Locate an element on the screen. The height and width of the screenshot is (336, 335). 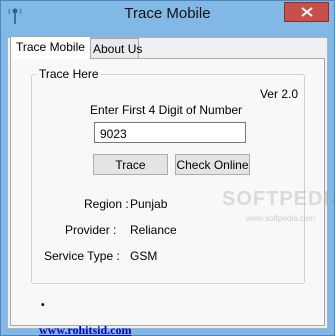
number-prompt: Enter First 4 Digit of Number is located at coordinates (166, 110).